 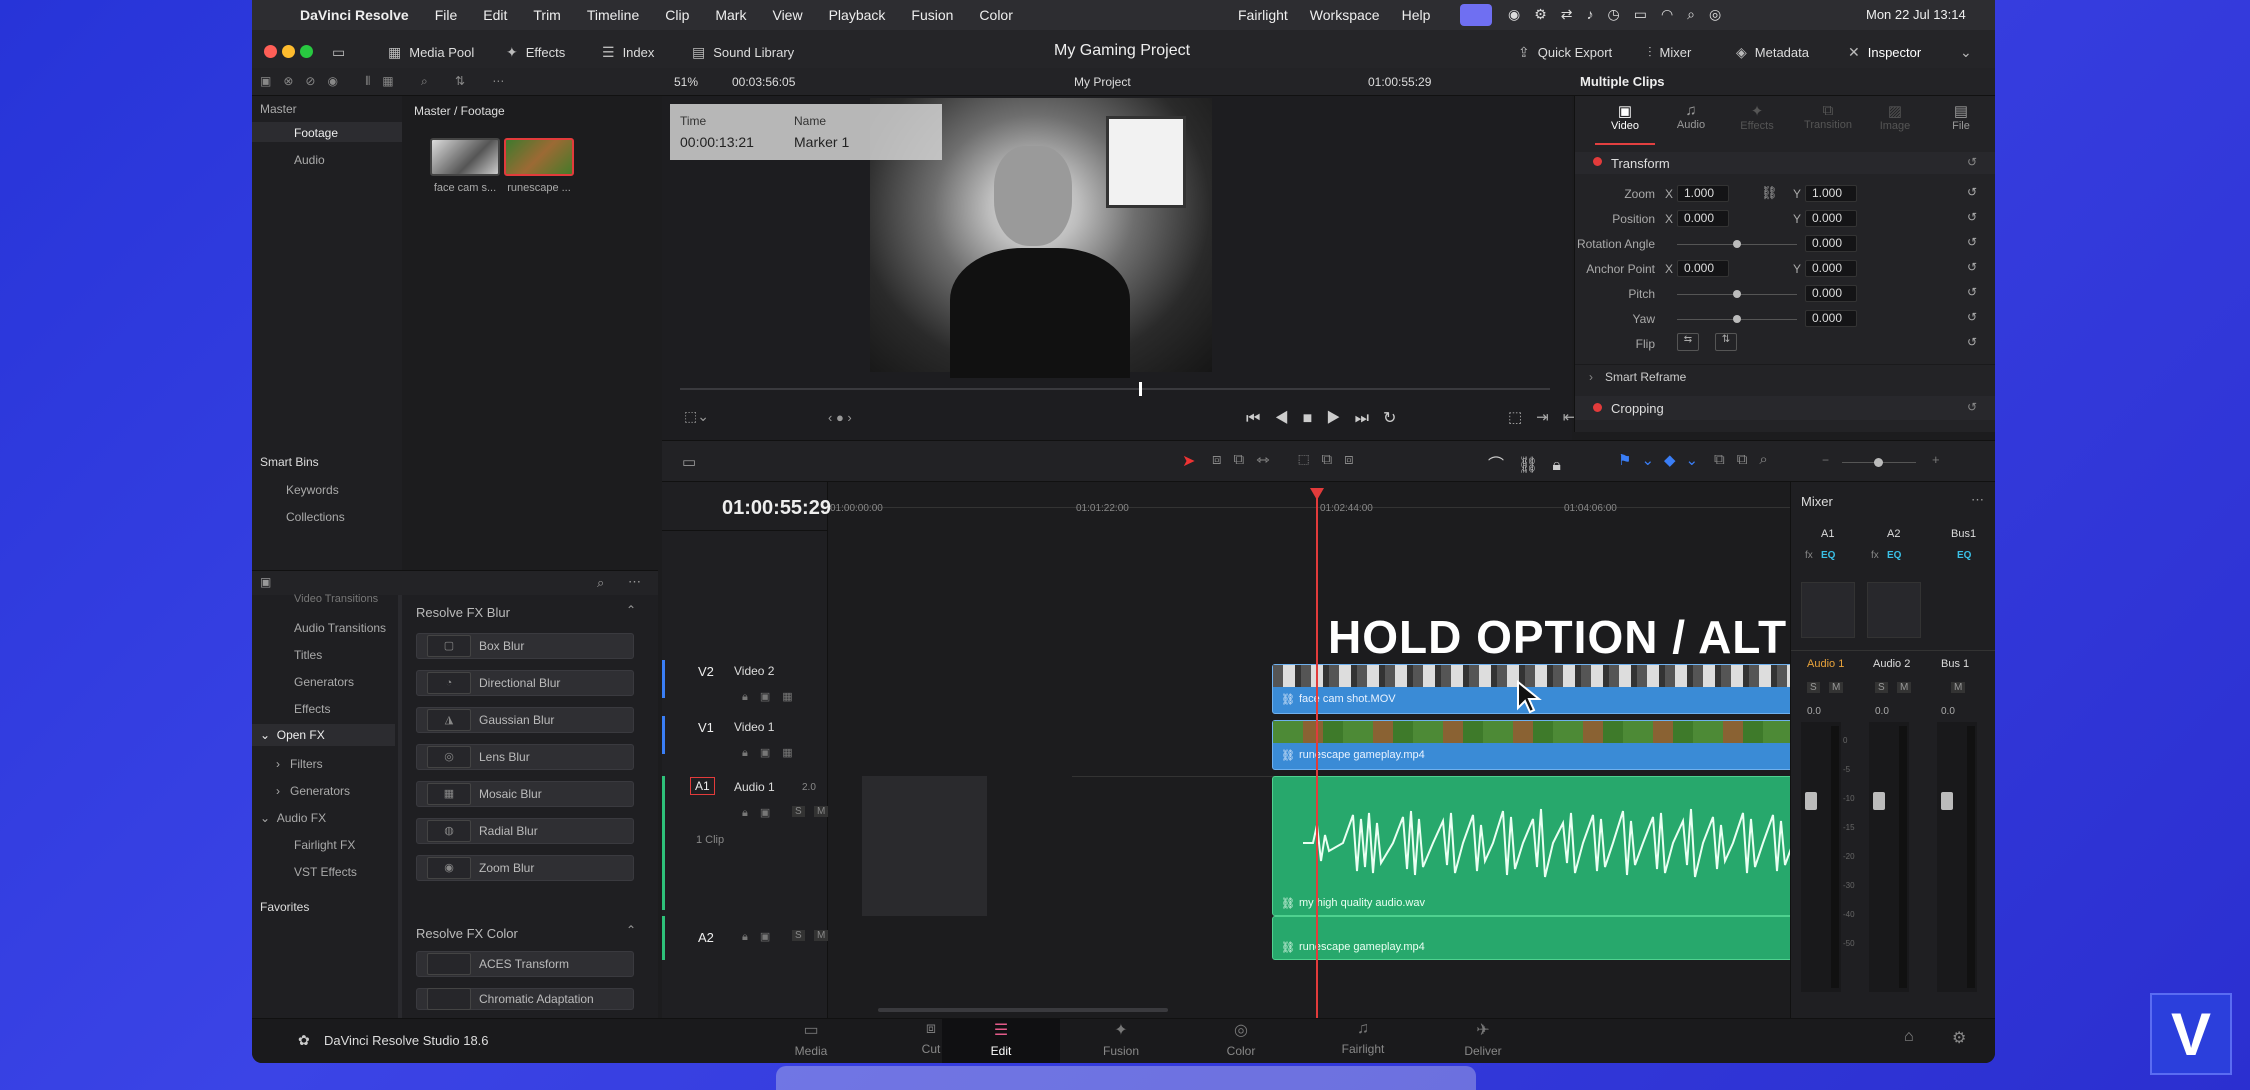 I want to click on mute-button-a1: M, so click(x=821, y=811).